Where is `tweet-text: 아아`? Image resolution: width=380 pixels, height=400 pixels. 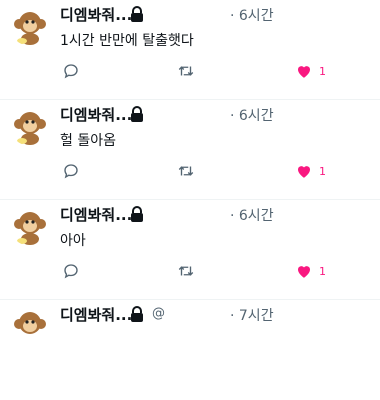
tweet-text: 아아 is located at coordinates (73, 241).